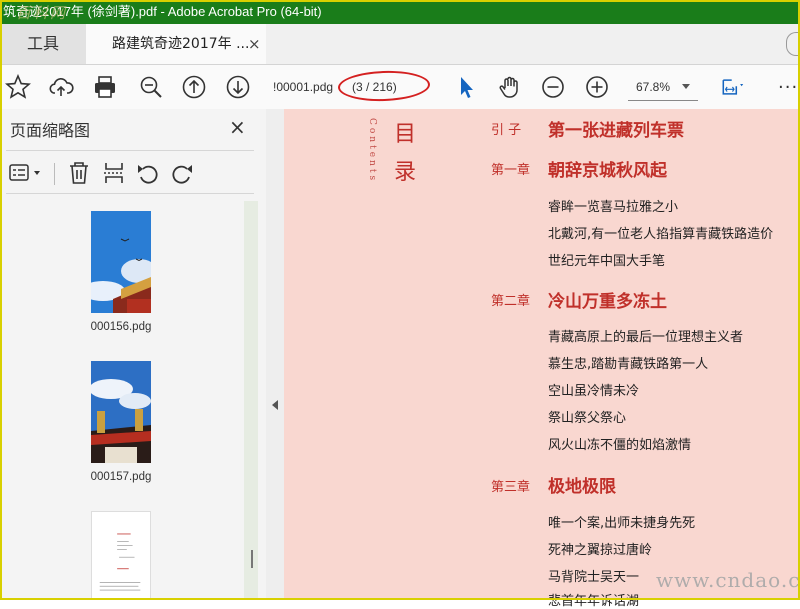  What do you see at coordinates (121, 477) in the screenshot?
I see `thumbnail-label: 000157.pdg` at bounding box center [121, 477].